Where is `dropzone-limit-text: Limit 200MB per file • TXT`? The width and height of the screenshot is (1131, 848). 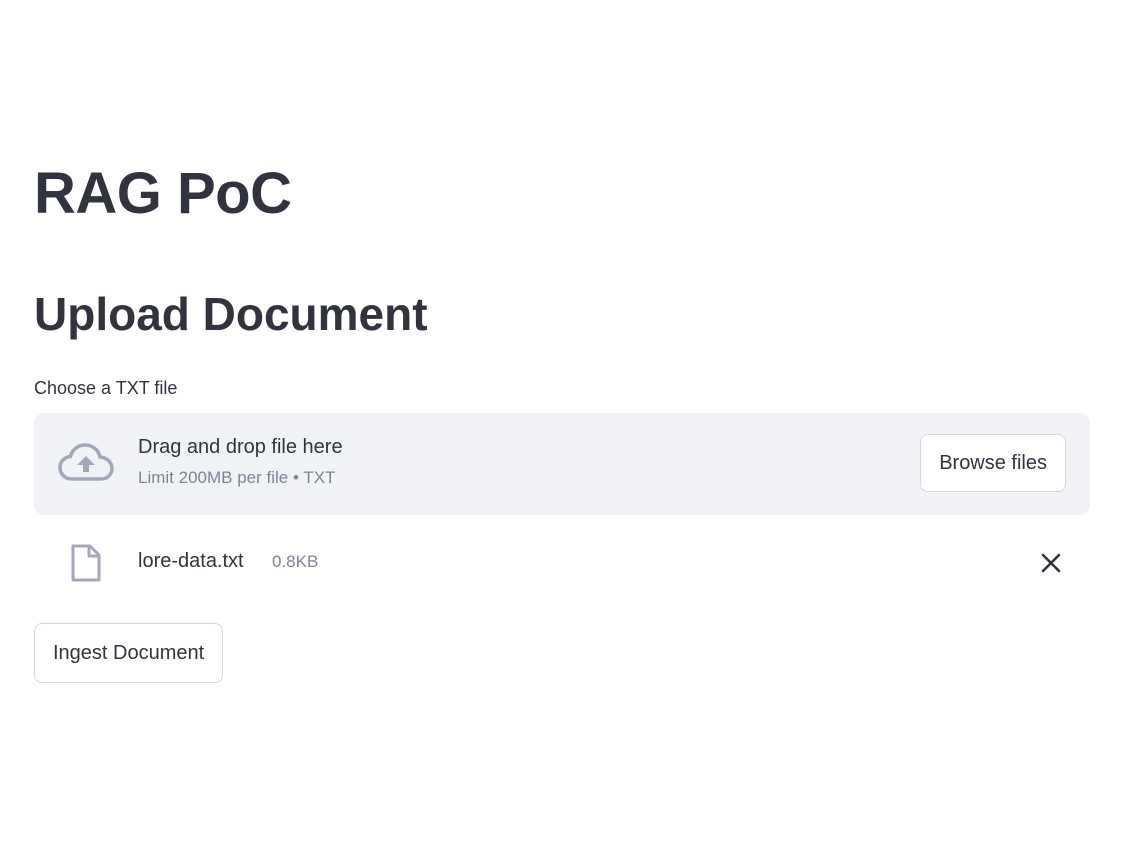 dropzone-limit-text: Limit 200MB per file • TXT is located at coordinates (237, 477).